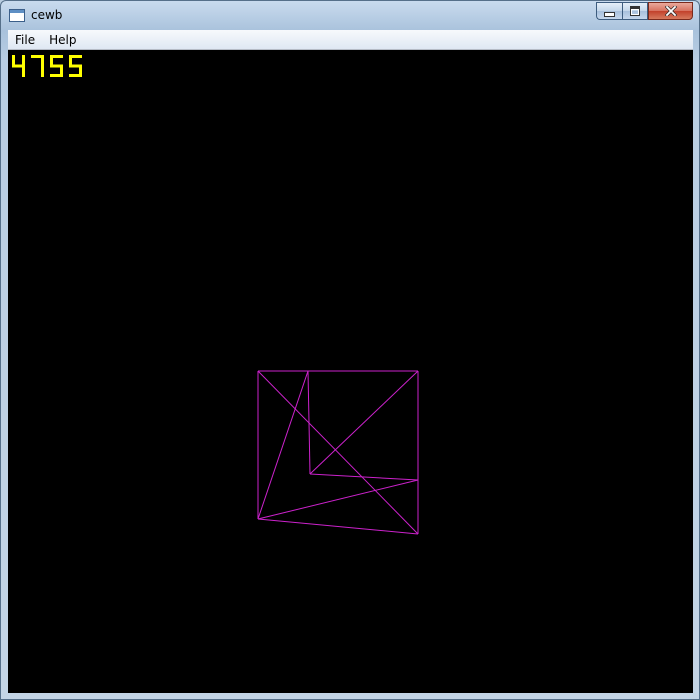 This screenshot has height=700, width=700. I want to click on wireframe-cube, so click(338, 452).